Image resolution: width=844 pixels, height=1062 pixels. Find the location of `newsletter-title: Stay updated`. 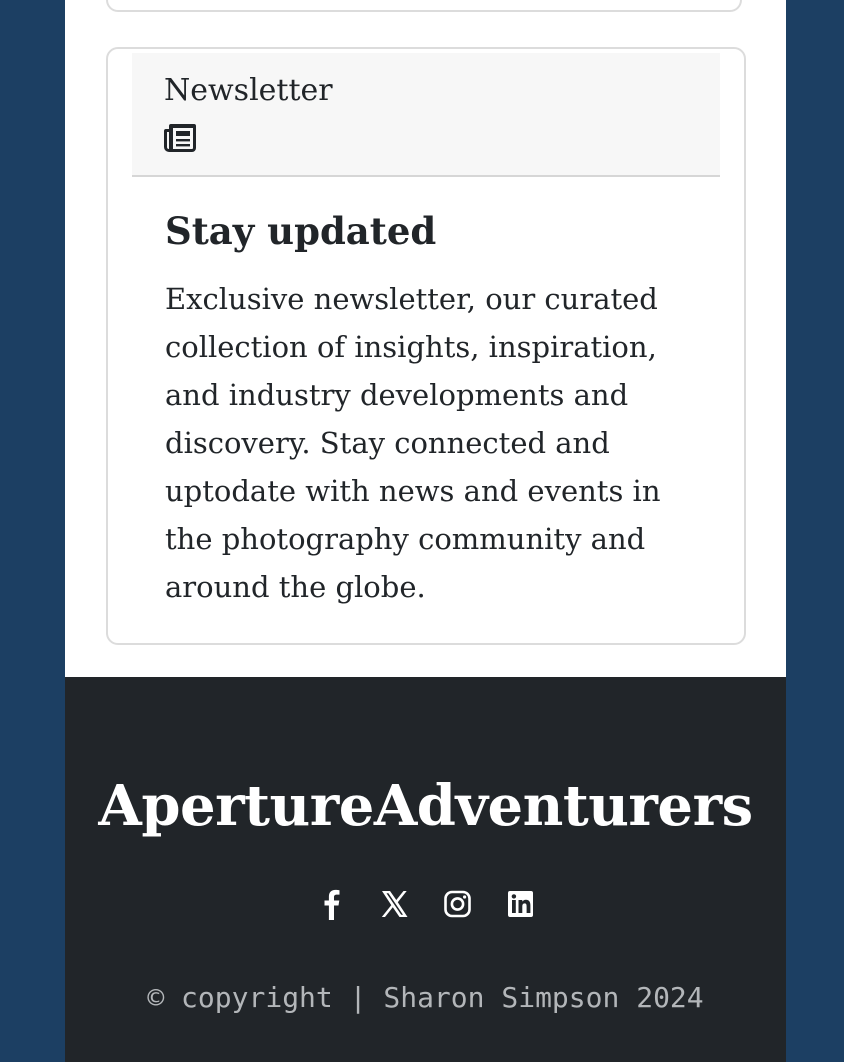

newsletter-title: Stay updated is located at coordinates (301, 231).